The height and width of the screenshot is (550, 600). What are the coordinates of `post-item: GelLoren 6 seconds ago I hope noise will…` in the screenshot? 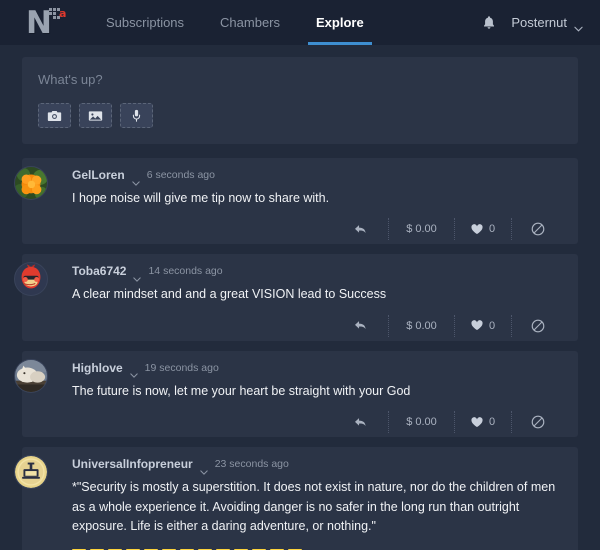 It's located at (296, 201).